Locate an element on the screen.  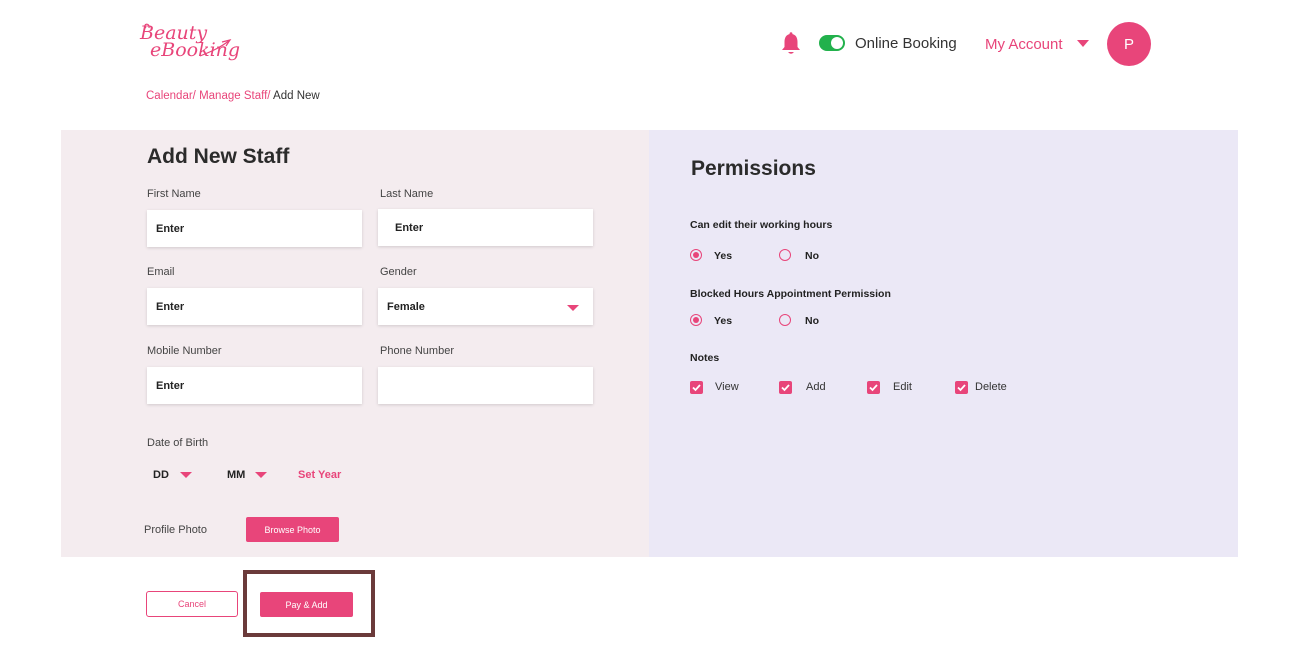
online-booking-toggle is located at coordinates (832, 43).